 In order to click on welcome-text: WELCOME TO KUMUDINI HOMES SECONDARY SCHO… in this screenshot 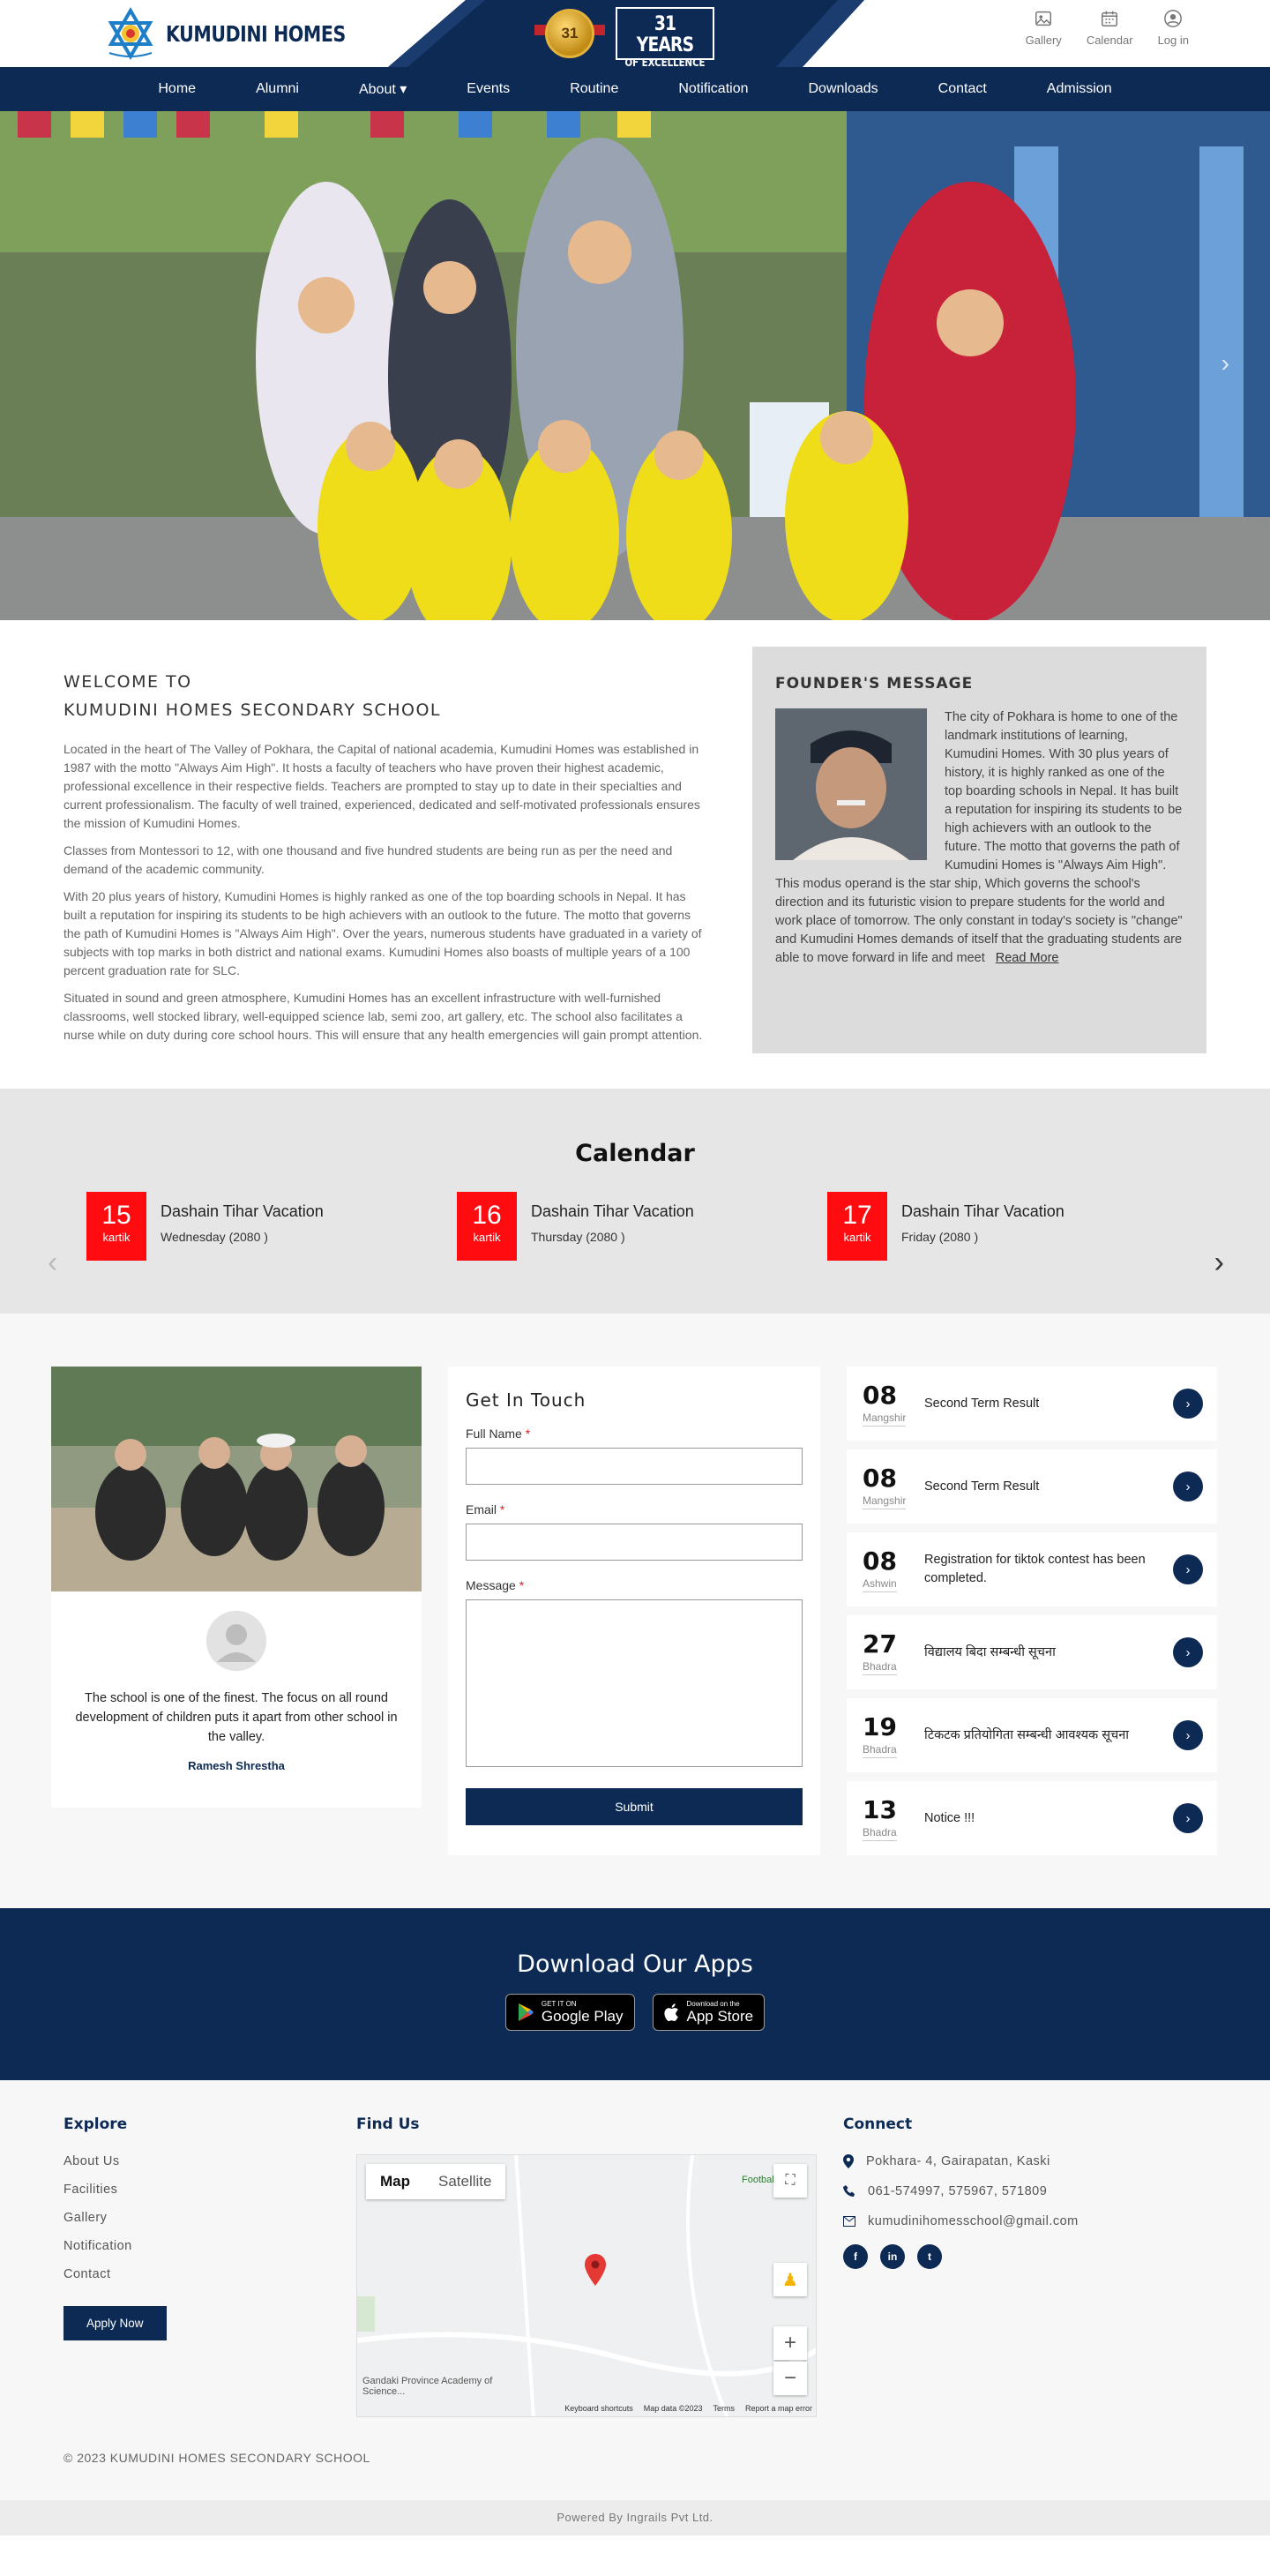, I will do `click(386, 850)`.